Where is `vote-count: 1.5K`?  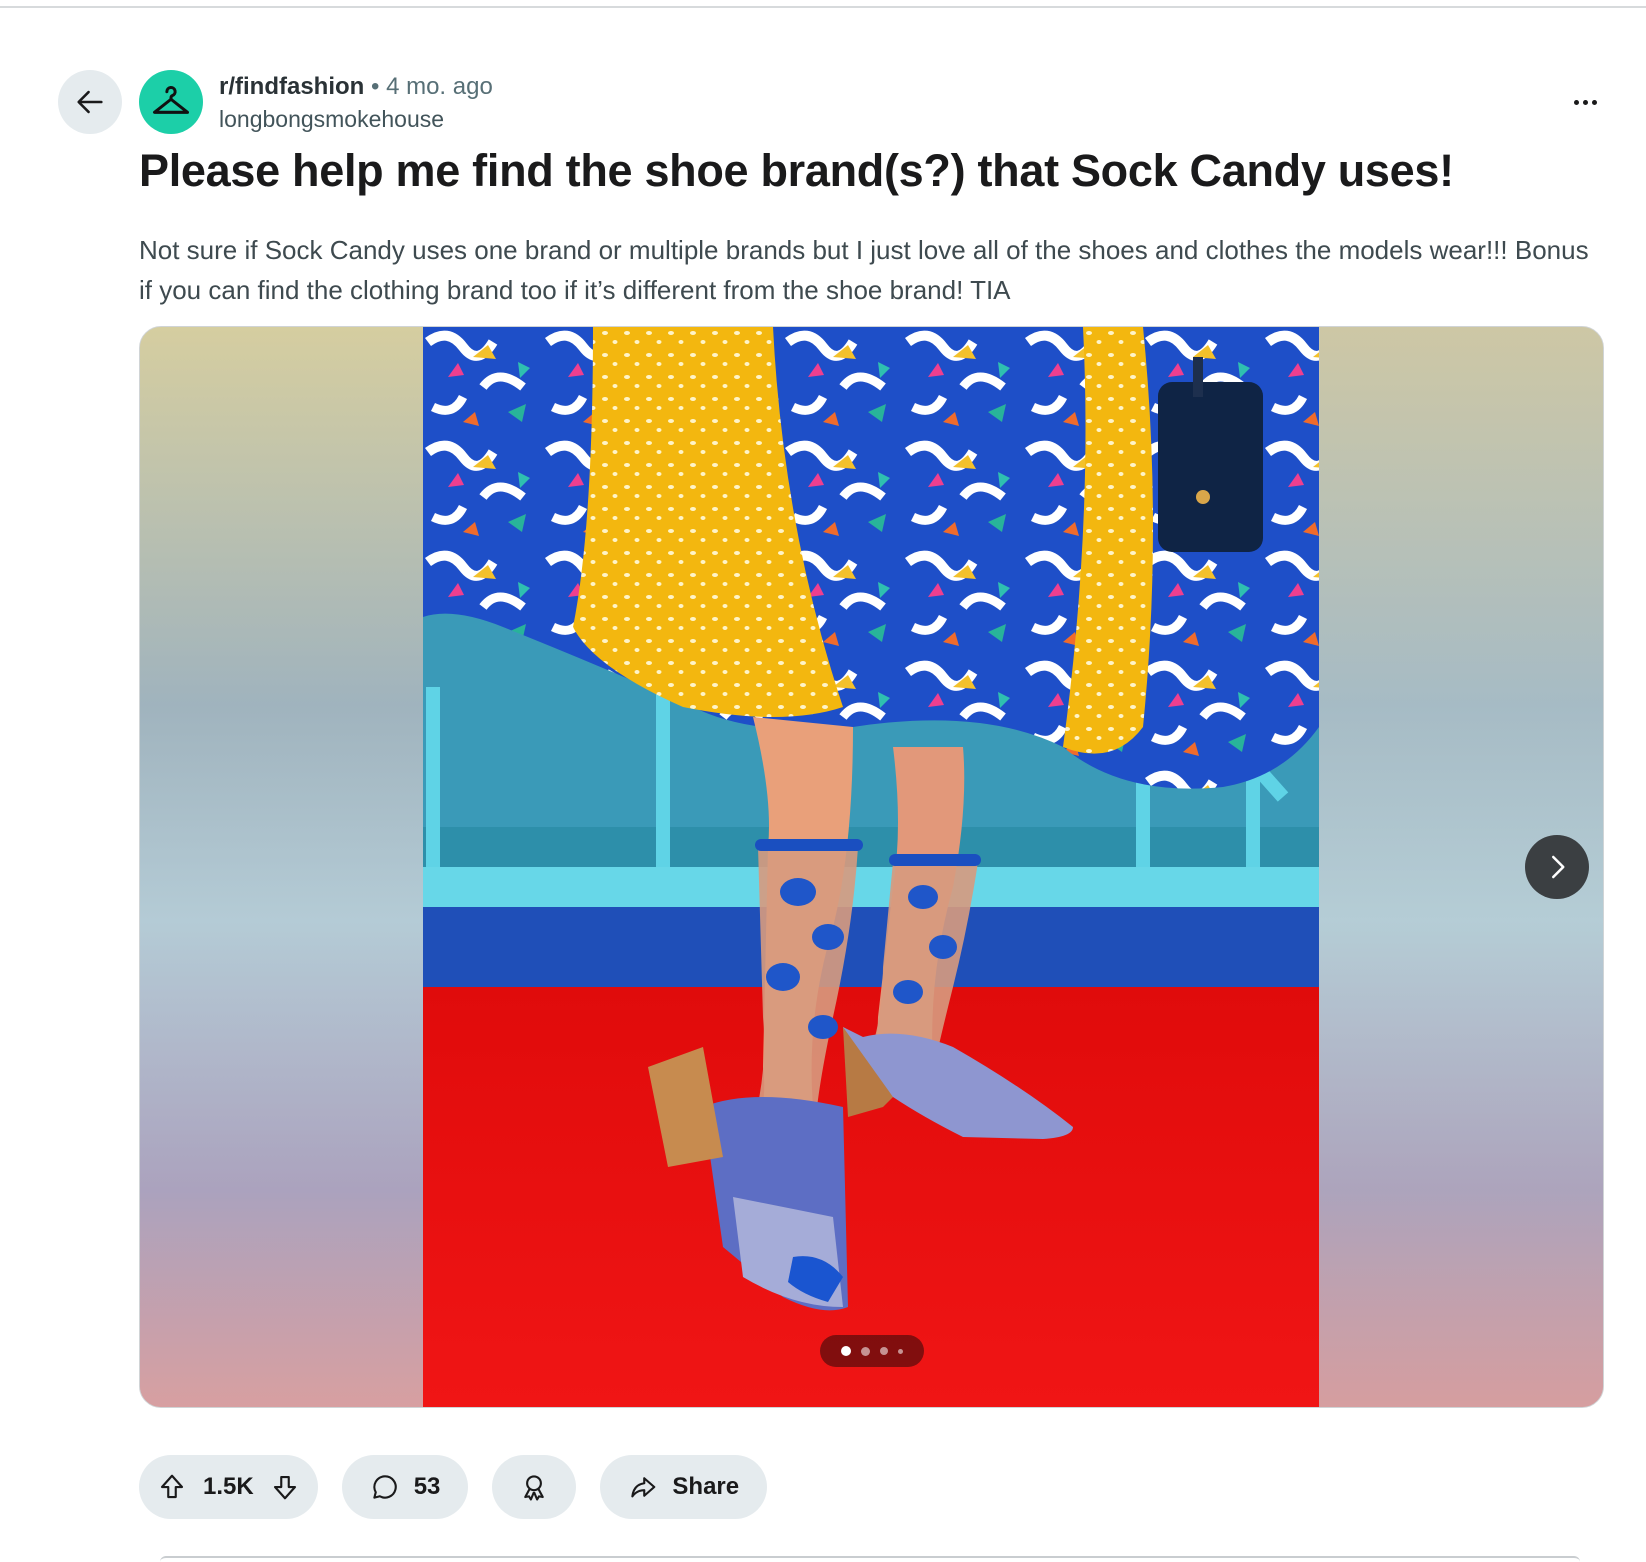 vote-count: 1.5K is located at coordinates (228, 1486).